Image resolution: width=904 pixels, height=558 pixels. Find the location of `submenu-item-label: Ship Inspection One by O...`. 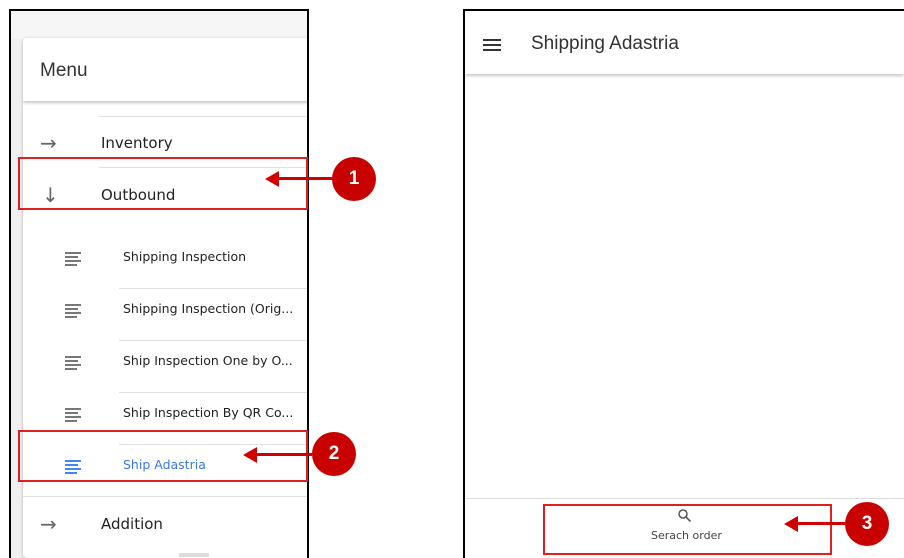

submenu-item-label: Ship Inspection One by O... is located at coordinates (208, 360).